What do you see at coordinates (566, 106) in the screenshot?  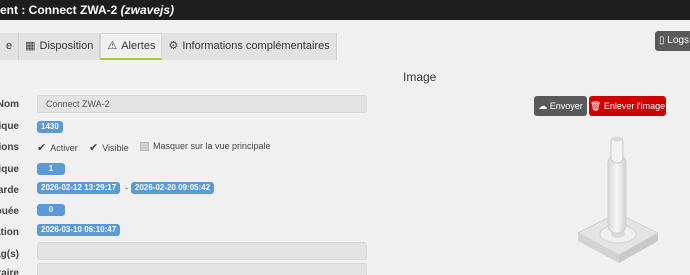 I see `upload-label: Envoyer` at bounding box center [566, 106].